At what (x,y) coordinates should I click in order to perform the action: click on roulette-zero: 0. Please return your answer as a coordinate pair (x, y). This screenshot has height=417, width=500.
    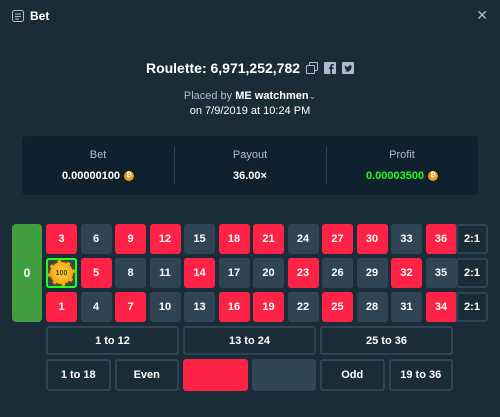
    Looking at the image, I should click on (27, 273).